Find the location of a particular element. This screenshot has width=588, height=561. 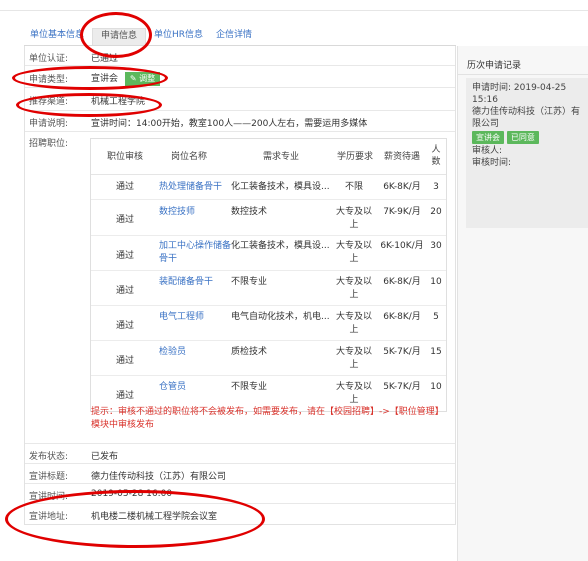

publish-value: 已发布 is located at coordinates (105, 457).